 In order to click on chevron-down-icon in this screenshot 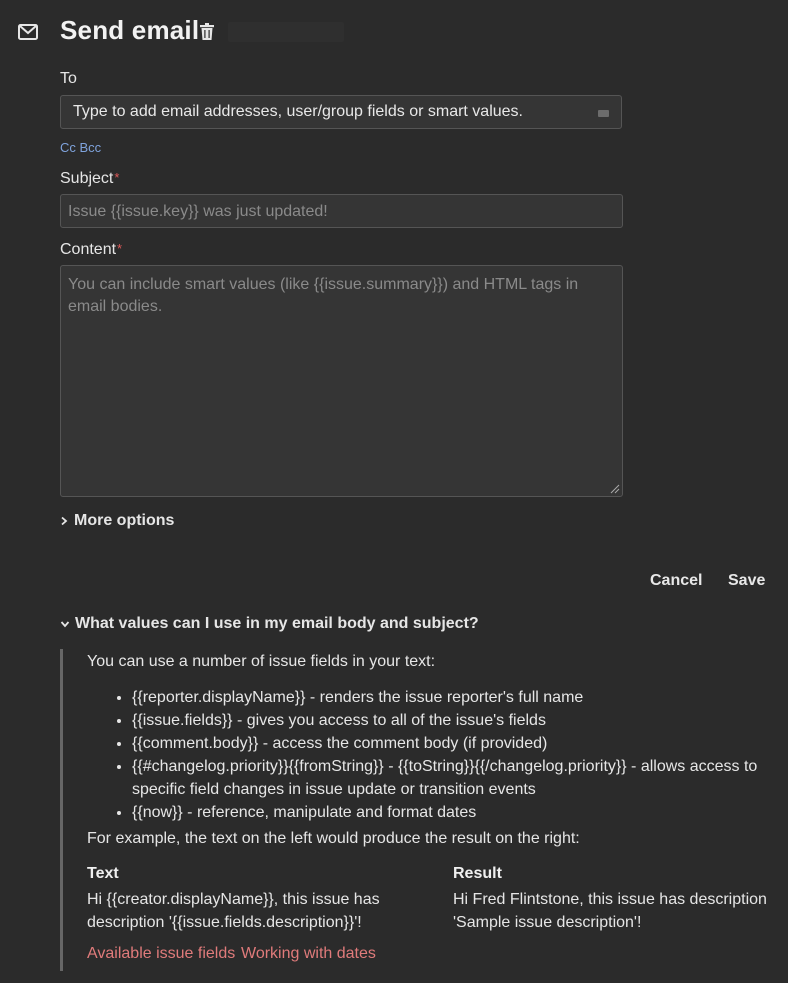, I will do `click(65, 624)`.